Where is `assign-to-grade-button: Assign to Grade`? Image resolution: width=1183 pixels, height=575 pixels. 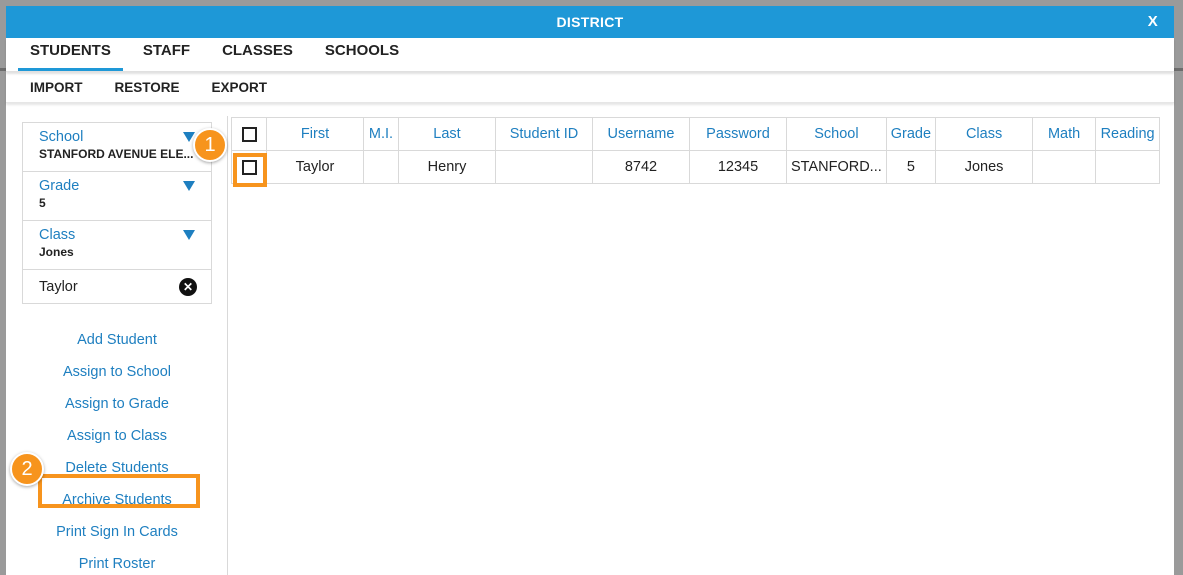 assign-to-grade-button: Assign to Grade is located at coordinates (117, 409).